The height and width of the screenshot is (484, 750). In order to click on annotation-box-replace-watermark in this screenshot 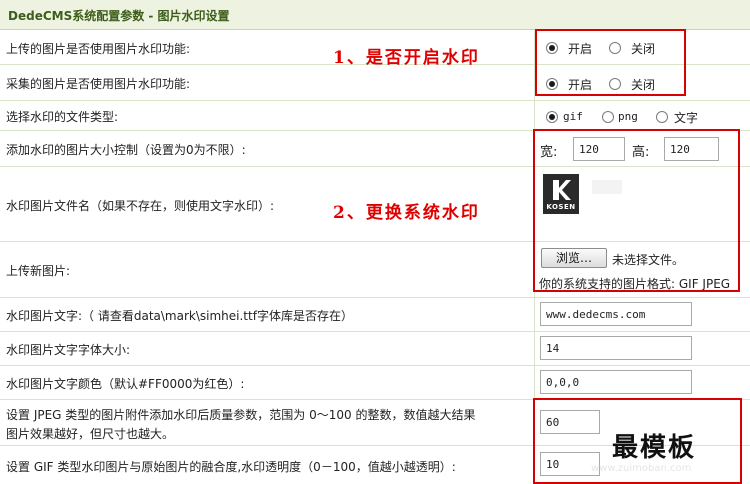, I will do `click(636, 210)`.